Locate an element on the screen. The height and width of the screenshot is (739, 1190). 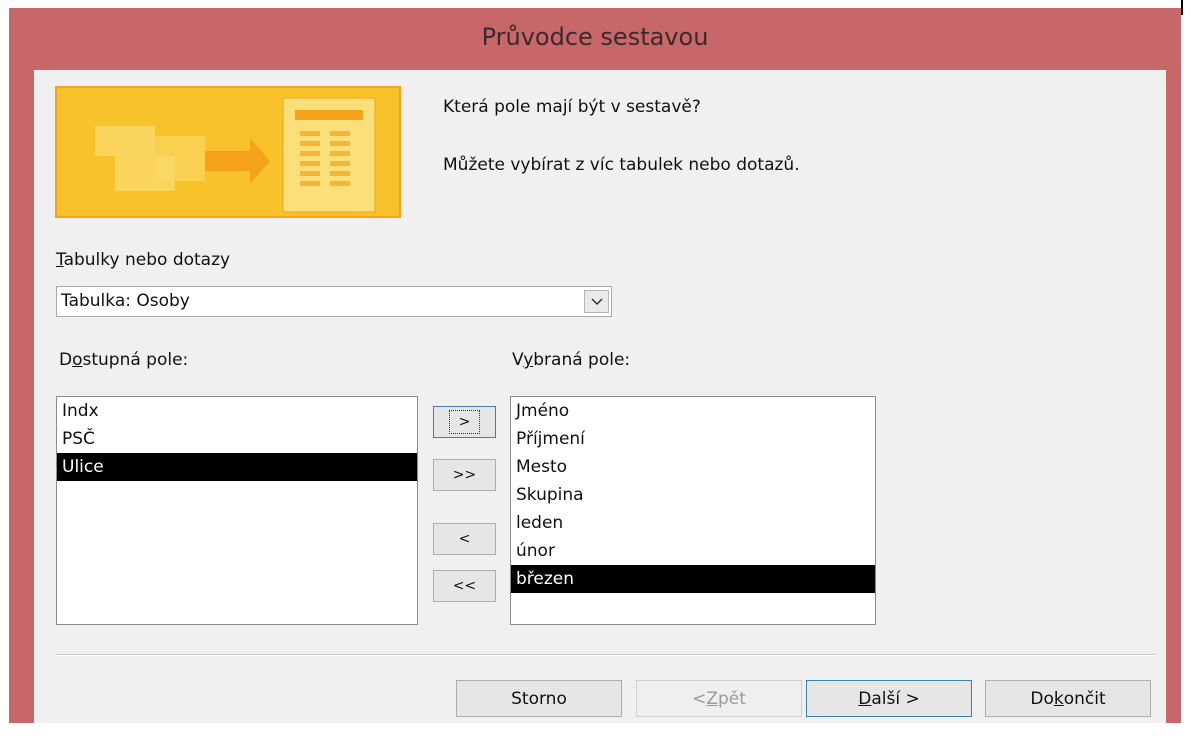
list-item: leden is located at coordinates (693, 523).